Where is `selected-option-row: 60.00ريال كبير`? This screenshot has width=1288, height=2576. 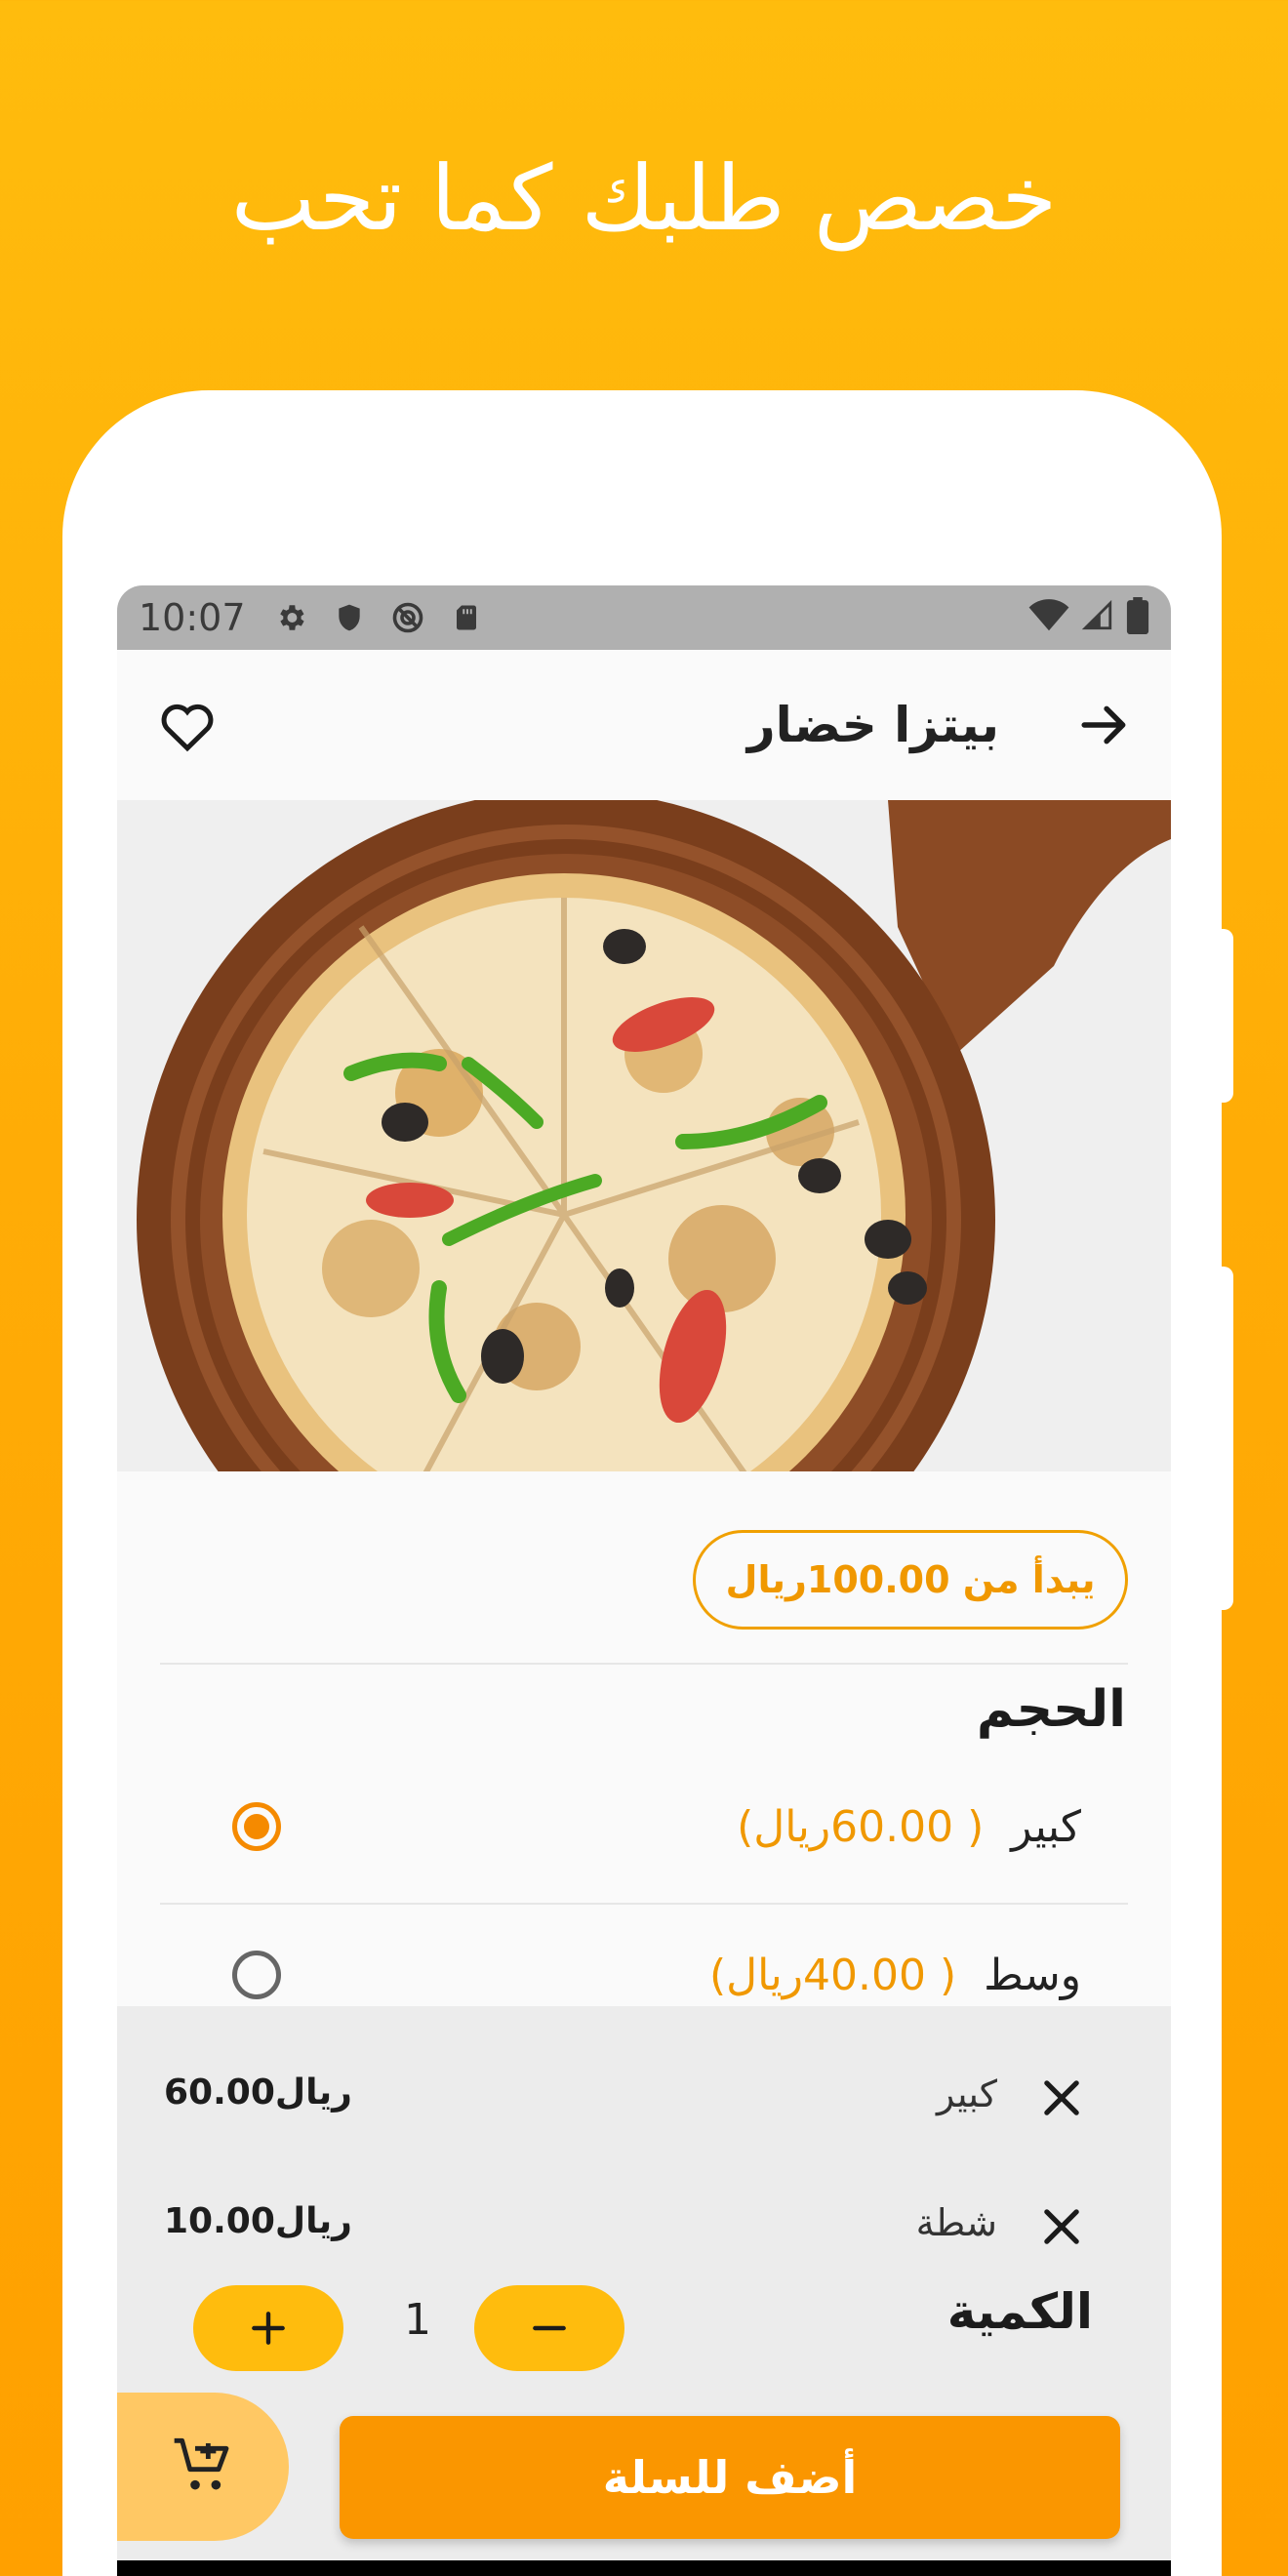
selected-option-row: 60.00ريال كبير is located at coordinates (644, 2107).